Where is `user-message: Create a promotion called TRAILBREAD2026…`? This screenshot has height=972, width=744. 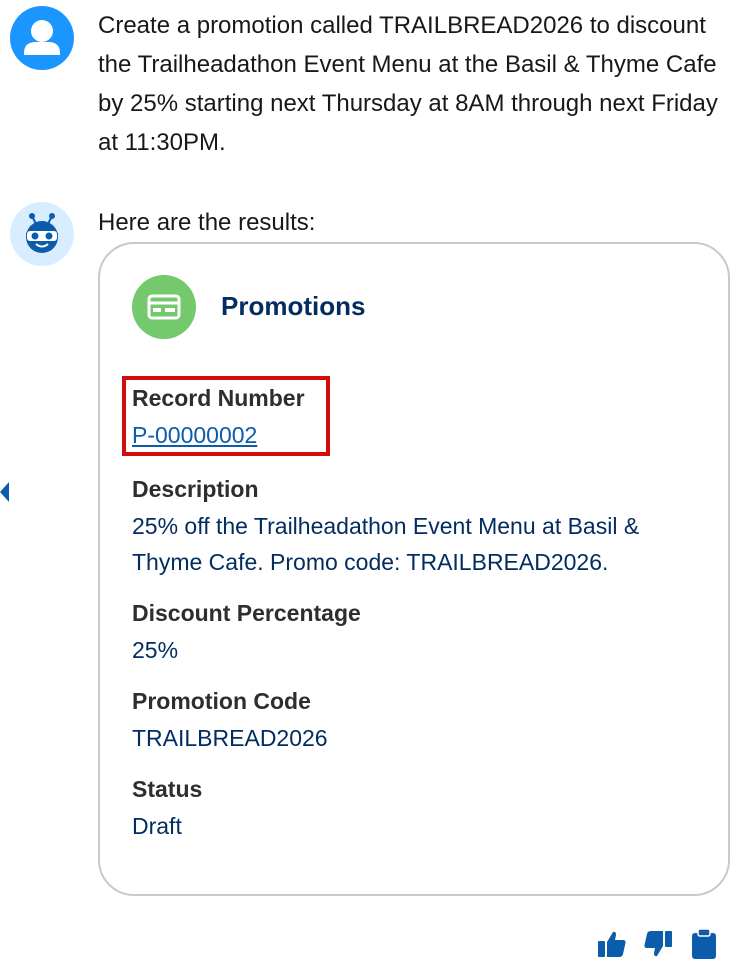
user-message: Create a promotion called TRAILBREAD2026… is located at coordinates (408, 84).